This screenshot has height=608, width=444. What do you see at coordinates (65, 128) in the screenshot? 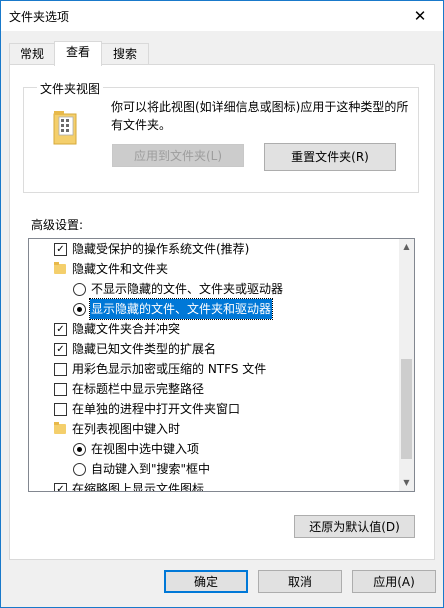
I see `folder-view-icon` at bounding box center [65, 128].